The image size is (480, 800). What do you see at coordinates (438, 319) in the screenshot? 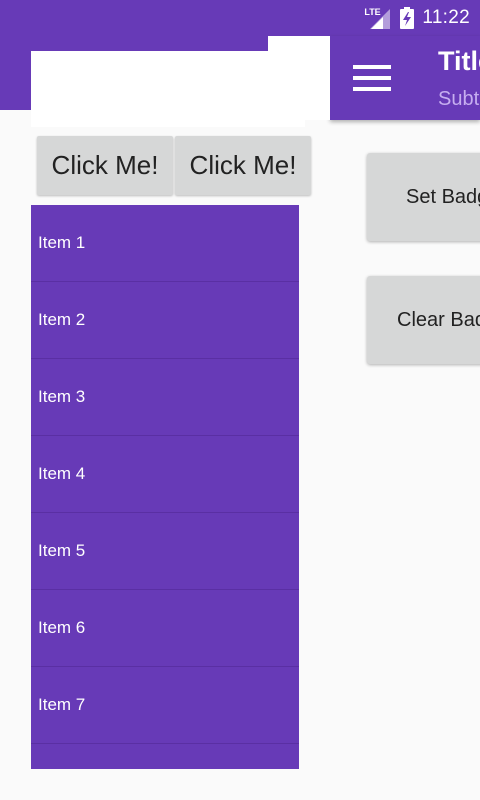
I see `clear-badge-label: Clear Badge` at bounding box center [438, 319].